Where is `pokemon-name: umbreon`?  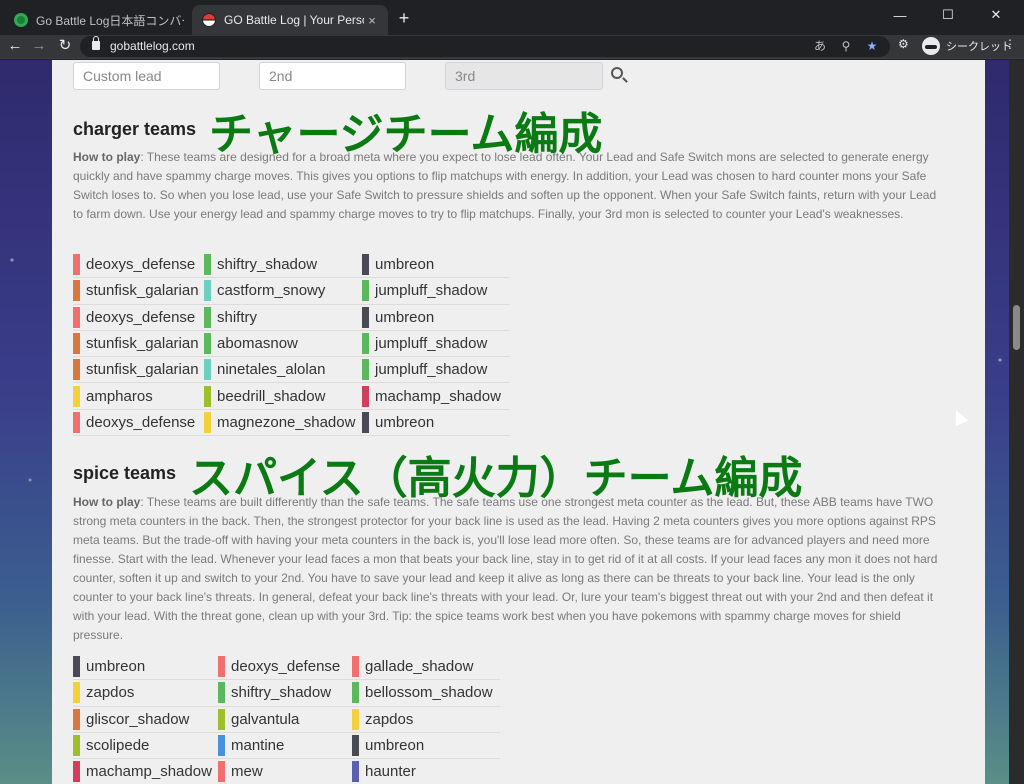 pokemon-name: umbreon is located at coordinates (405, 422).